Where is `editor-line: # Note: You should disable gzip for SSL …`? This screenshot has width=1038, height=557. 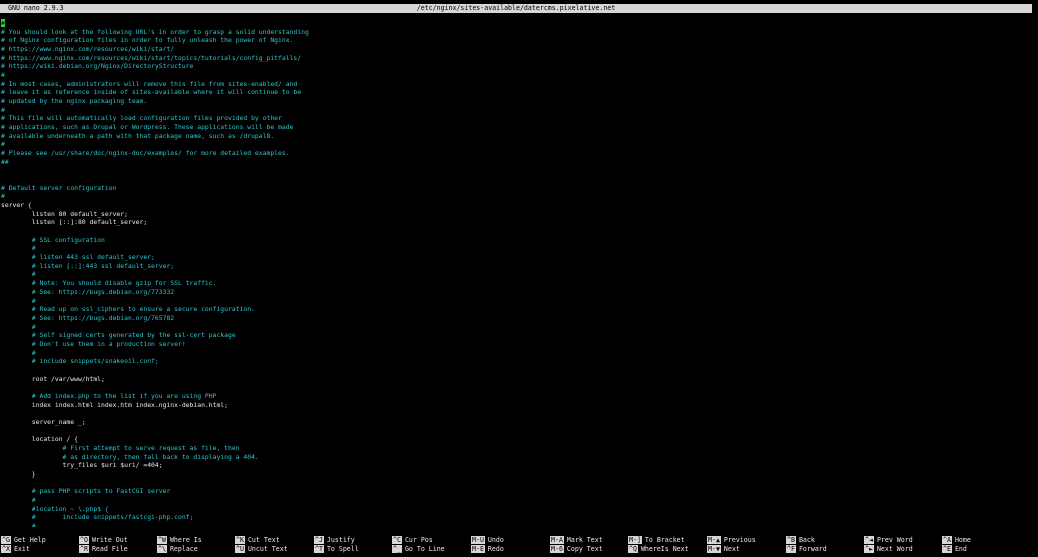 editor-line: # Note: You should disable gzip for SSL … is located at coordinates (516, 283).